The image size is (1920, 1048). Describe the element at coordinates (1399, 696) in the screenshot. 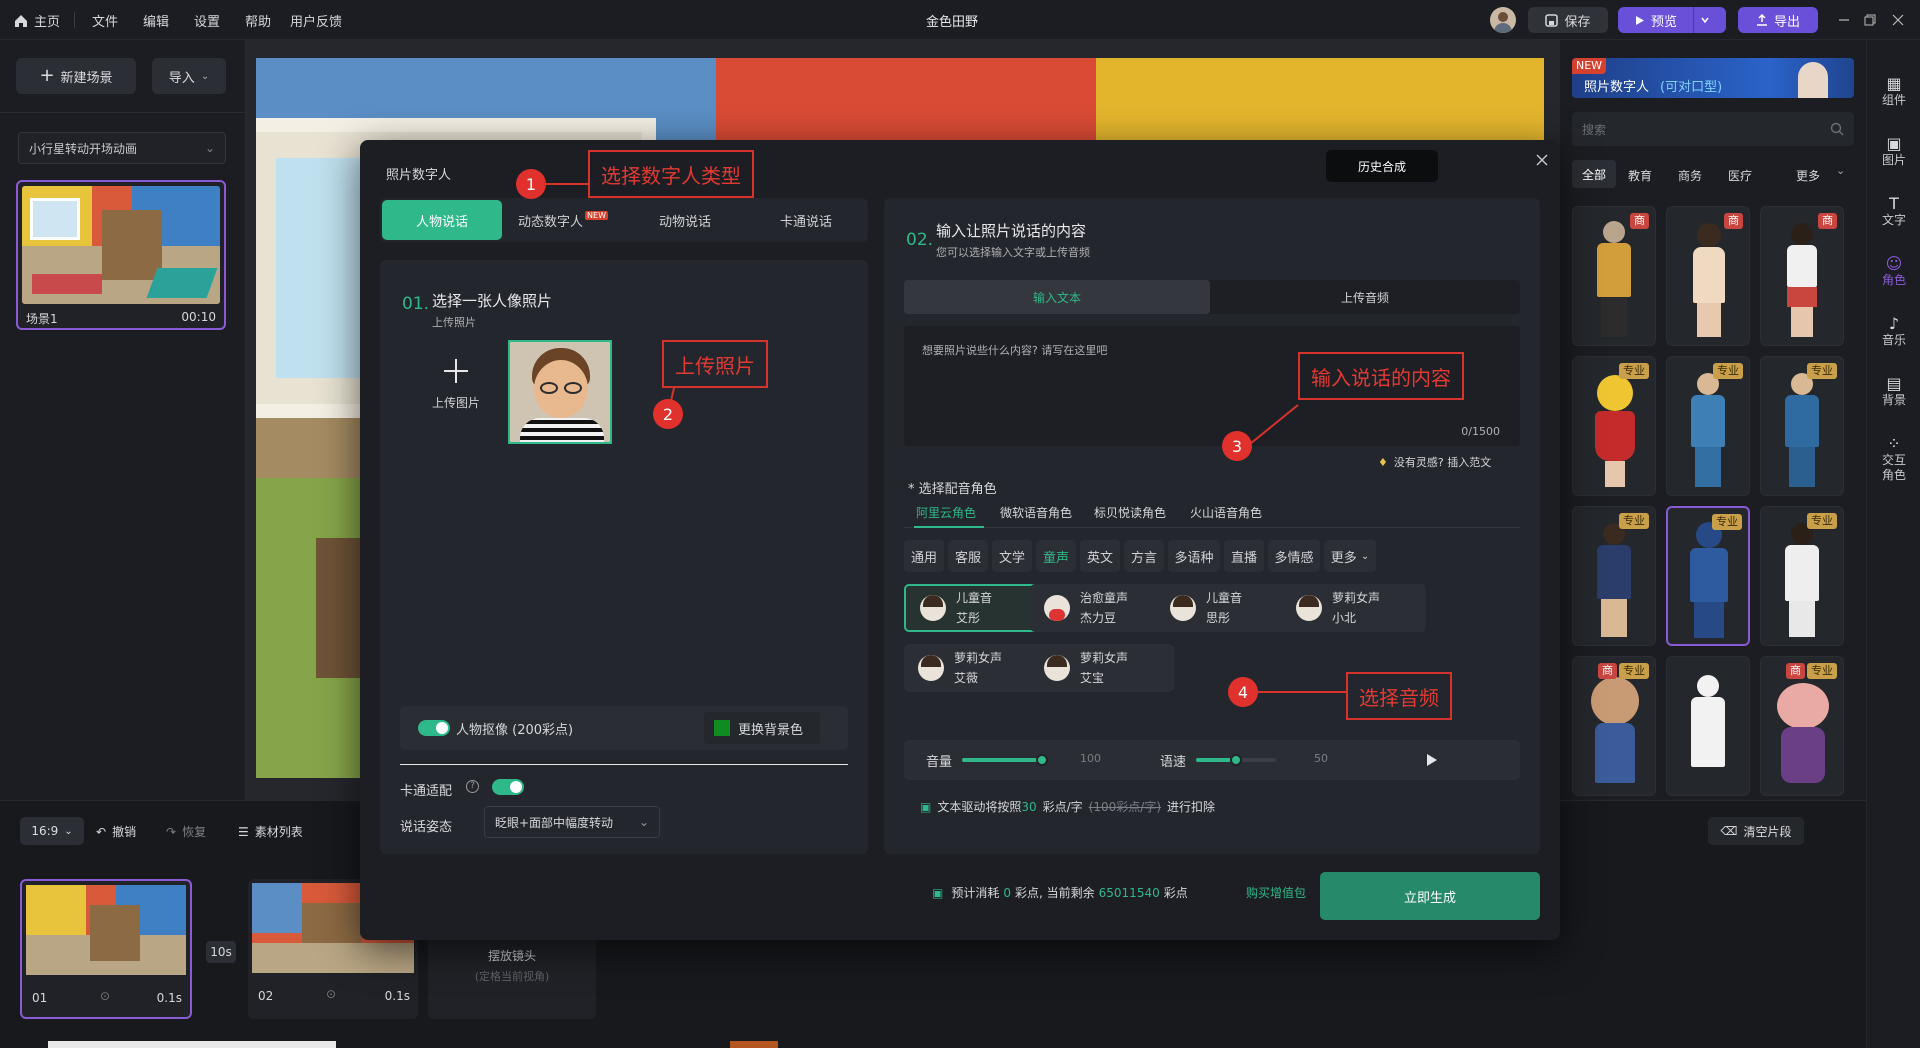

I see `callout-select-audio: 选择音频` at that location.